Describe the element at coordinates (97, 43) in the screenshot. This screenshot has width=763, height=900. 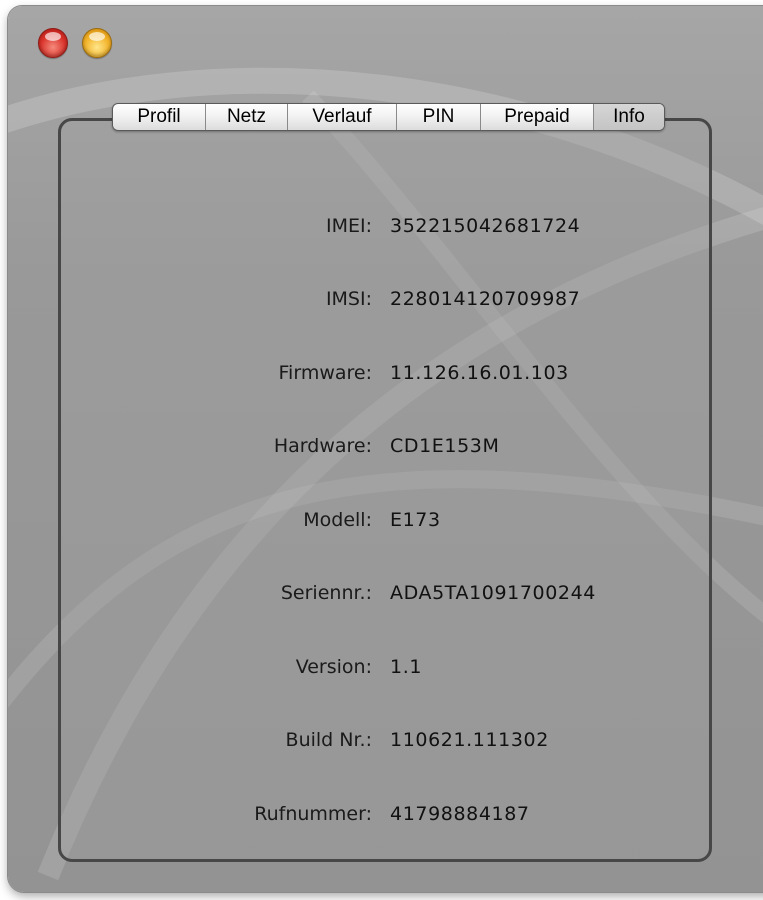
I see `minimize-button` at that location.